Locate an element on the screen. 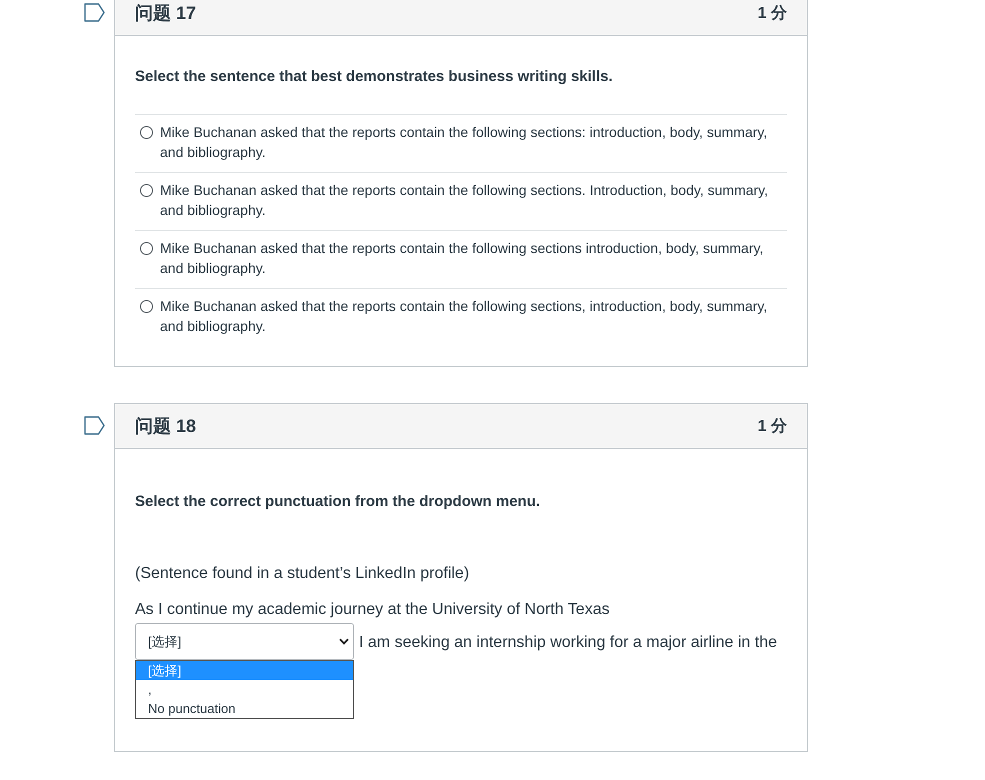  chevron-down-icon is located at coordinates (344, 641).